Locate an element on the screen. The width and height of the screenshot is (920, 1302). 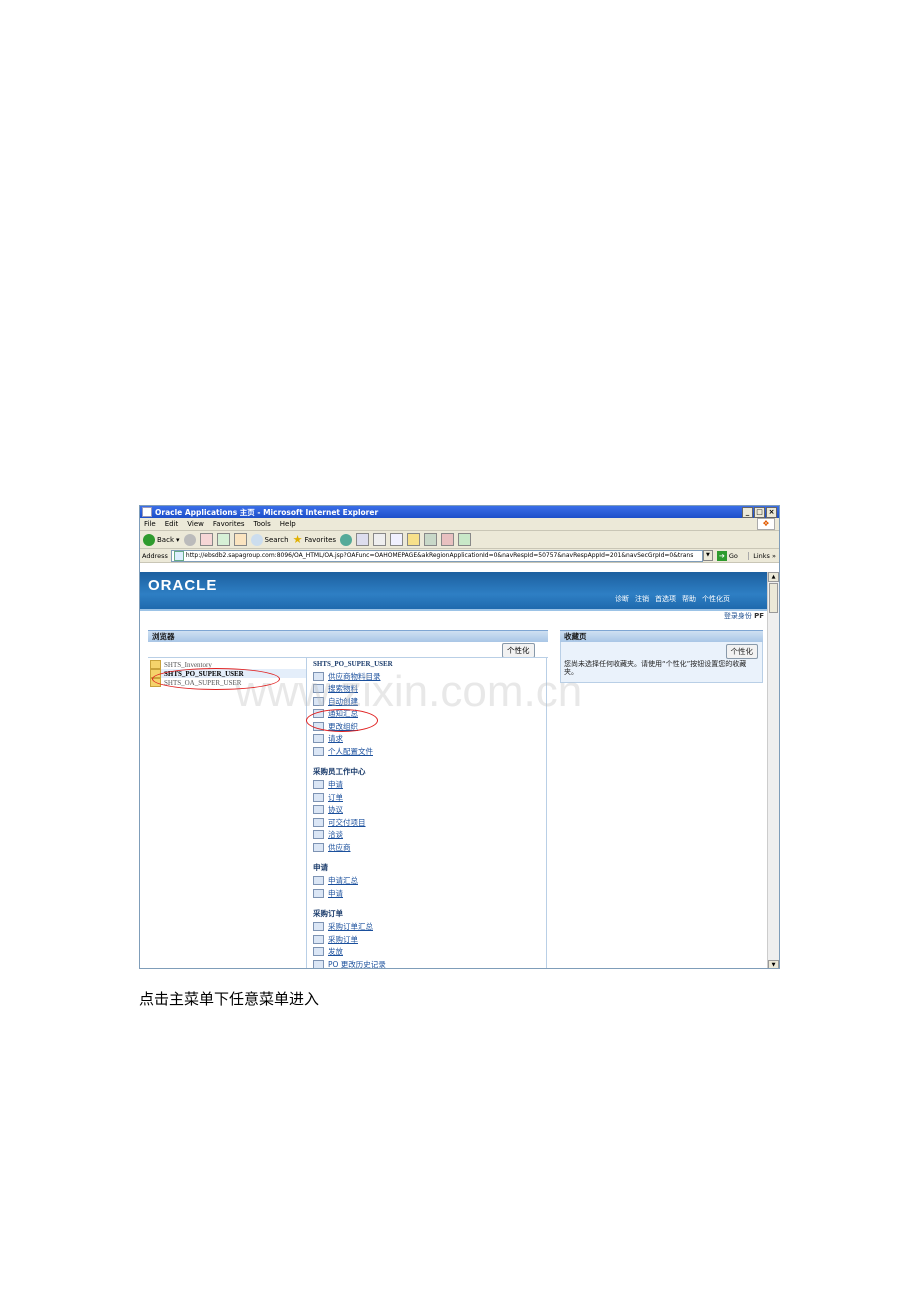
menu-link-profile: 个人配置文件 is located at coordinates (429, 751).